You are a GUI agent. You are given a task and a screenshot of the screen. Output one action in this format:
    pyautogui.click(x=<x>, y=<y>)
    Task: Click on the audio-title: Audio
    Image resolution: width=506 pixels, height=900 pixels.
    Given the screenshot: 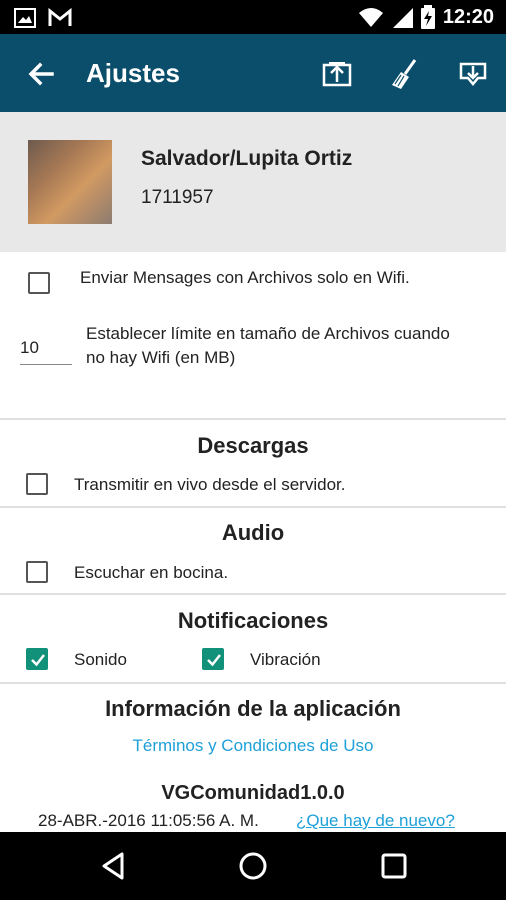 What is the action you would take?
    pyautogui.click(x=253, y=532)
    